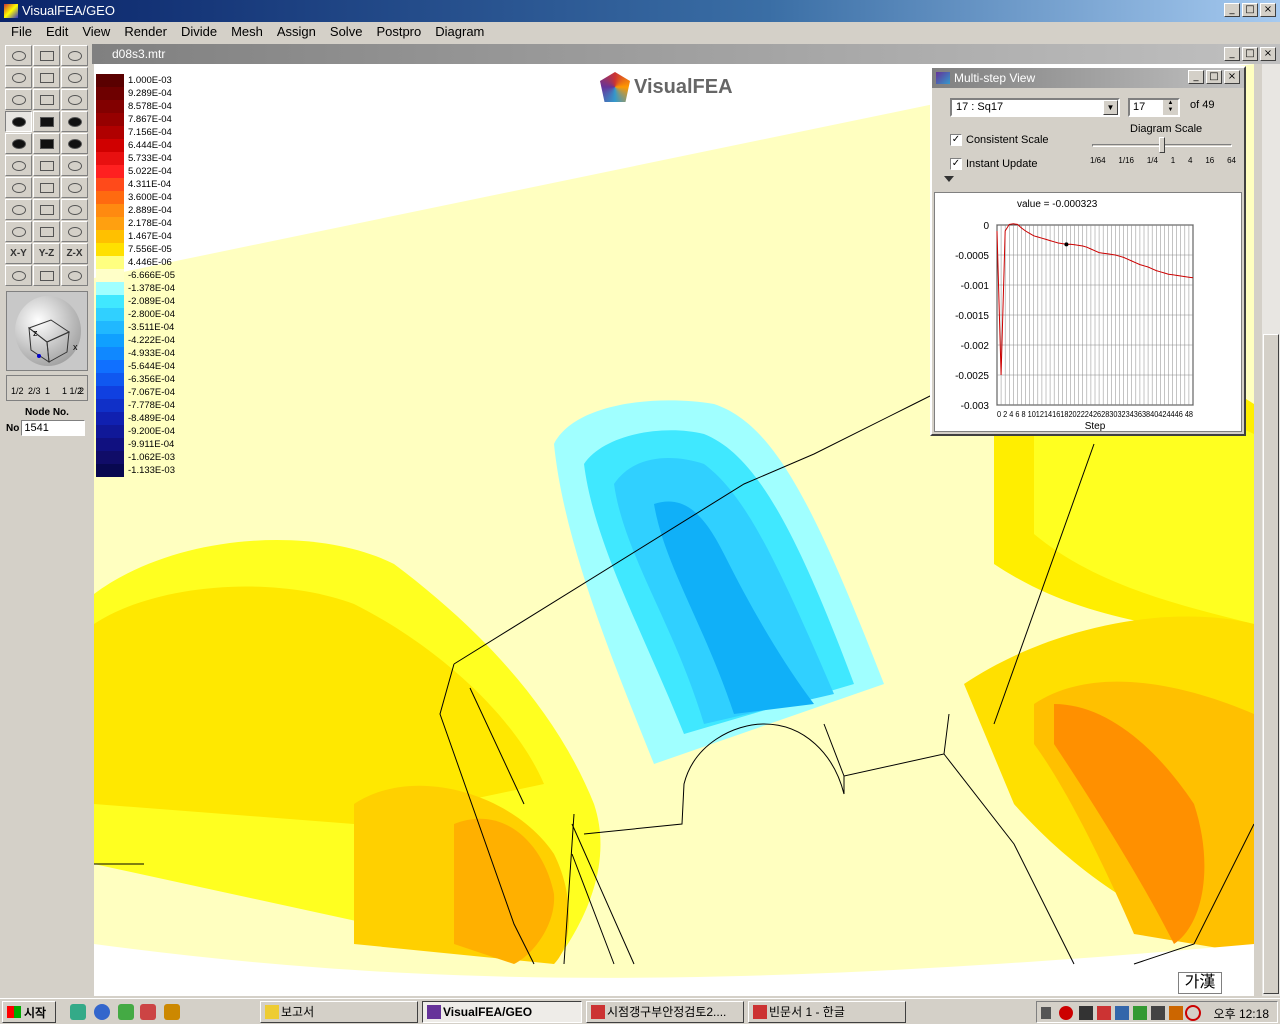  What do you see at coordinates (18, 253) in the screenshot?
I see `x-y-tool-button: X-Y` at bounding box center [18, 253].